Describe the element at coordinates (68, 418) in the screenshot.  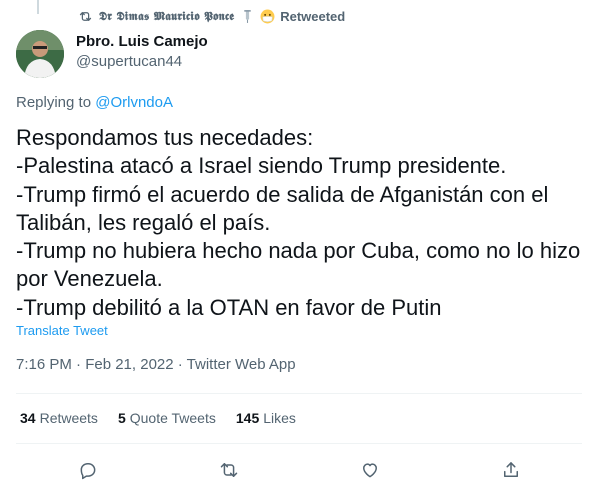
I see `retweets-label: Retweets` at that location.